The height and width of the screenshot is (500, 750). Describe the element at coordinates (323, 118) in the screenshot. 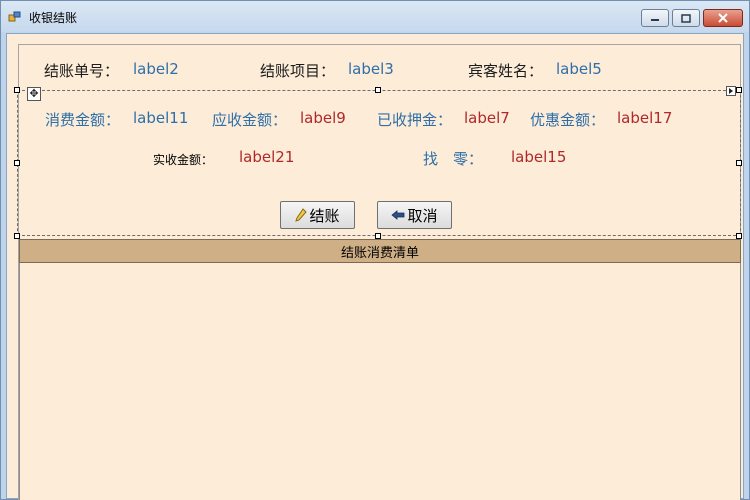

I see `receivable-amount-value: label9` at that location.